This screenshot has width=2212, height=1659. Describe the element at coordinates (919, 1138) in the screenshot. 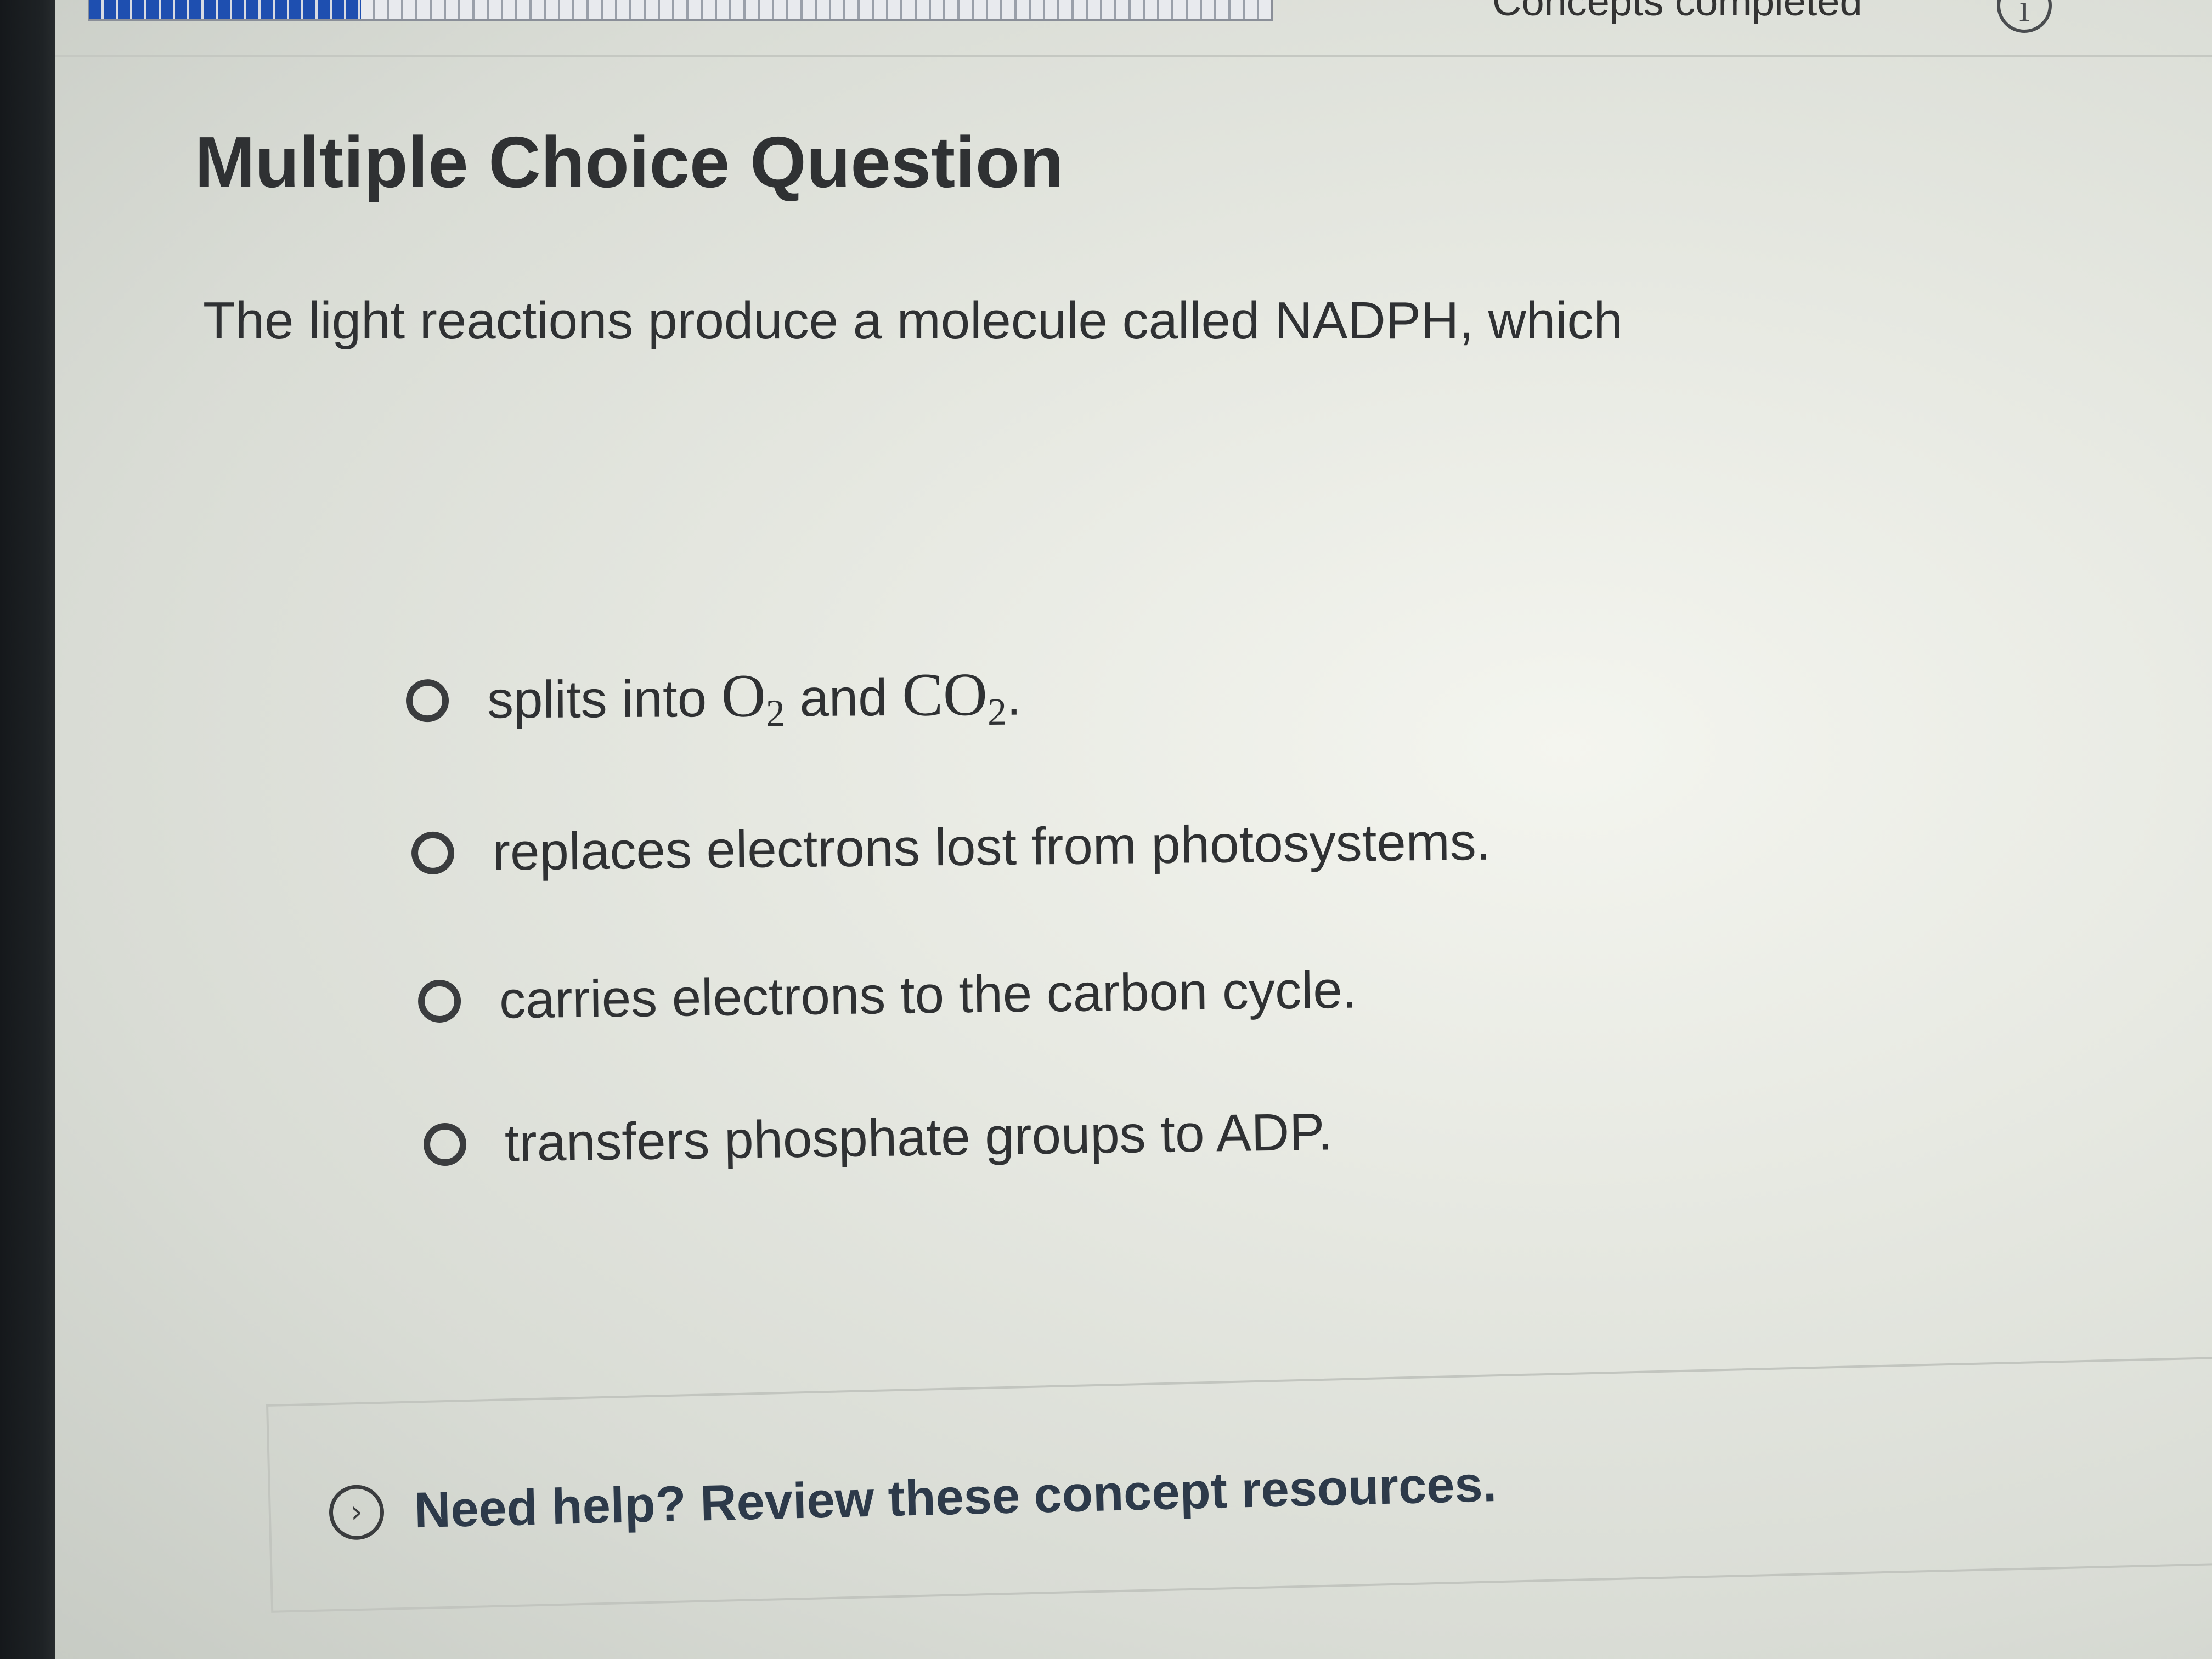

I see `answer-option-label: transfers phosphate groups to ADP.` at that location.